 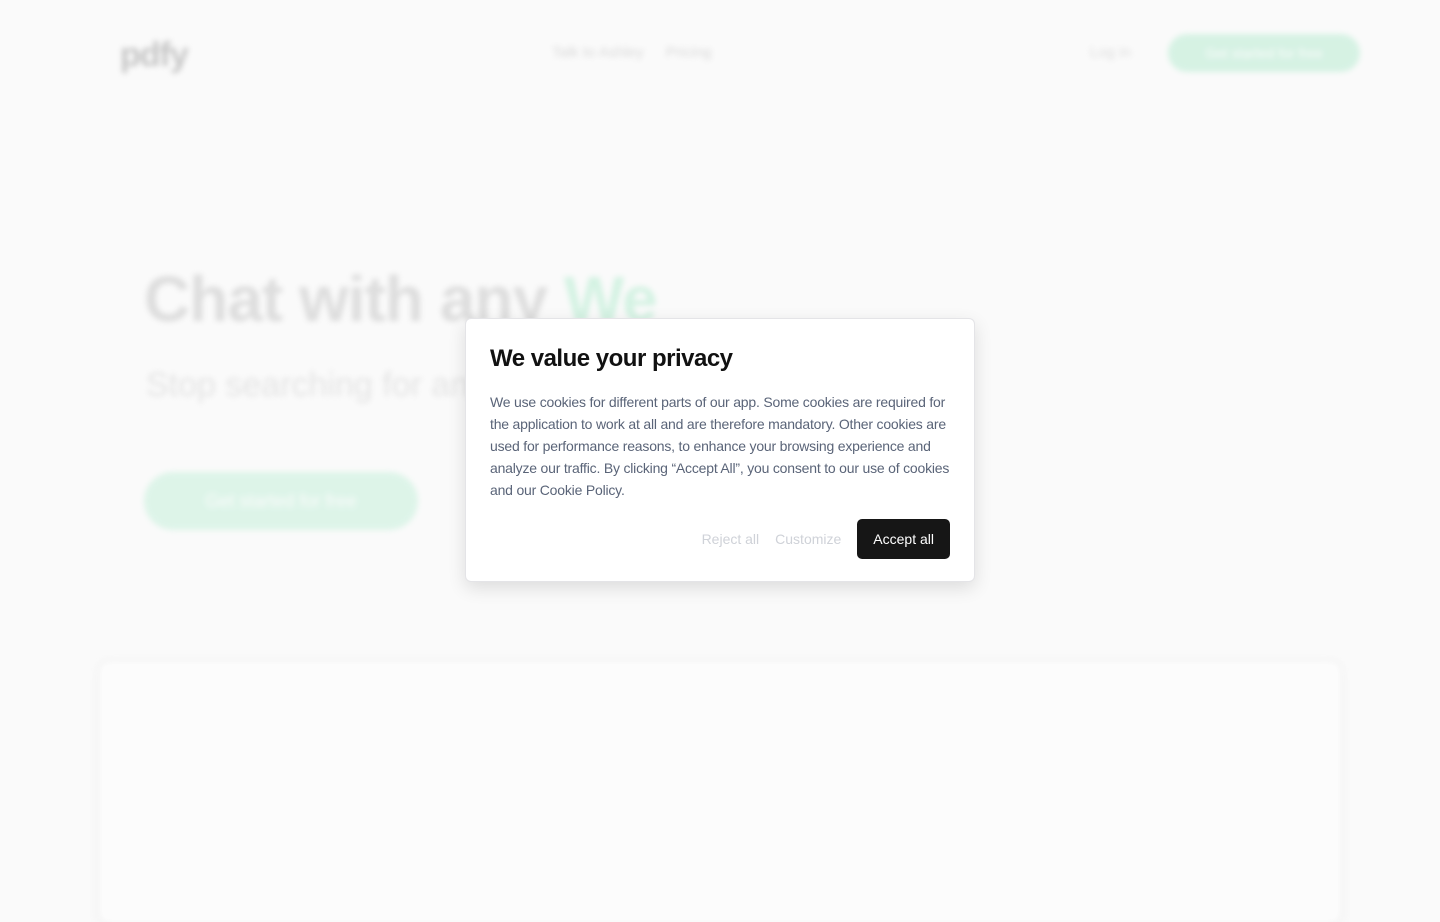 I want to click on logo: pdfy, so click(x=154, y=55).